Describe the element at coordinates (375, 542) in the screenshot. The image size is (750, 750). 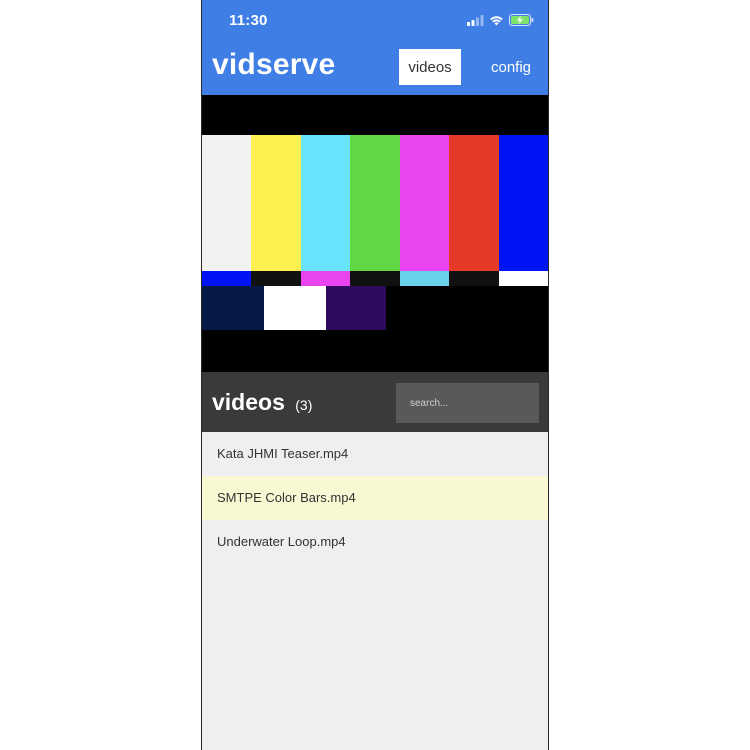
I see `video-list-item: Underwater Loop.mp4` at that location.